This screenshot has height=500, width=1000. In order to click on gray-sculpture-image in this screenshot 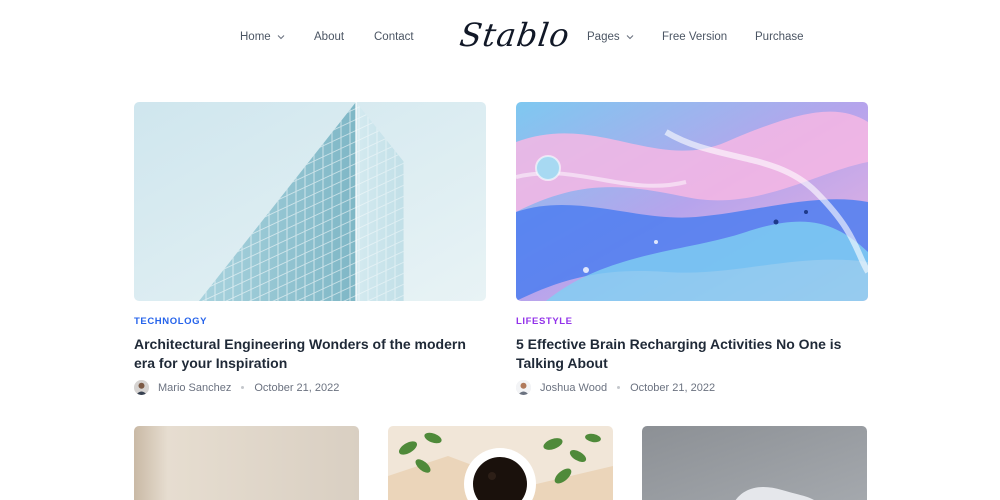, I will do `click(754, 463)`.